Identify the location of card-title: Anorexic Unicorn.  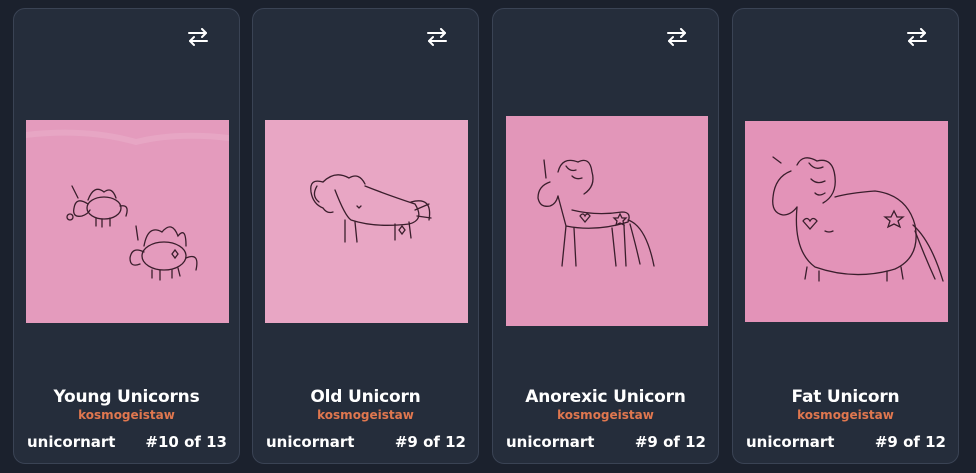
(605, 397).